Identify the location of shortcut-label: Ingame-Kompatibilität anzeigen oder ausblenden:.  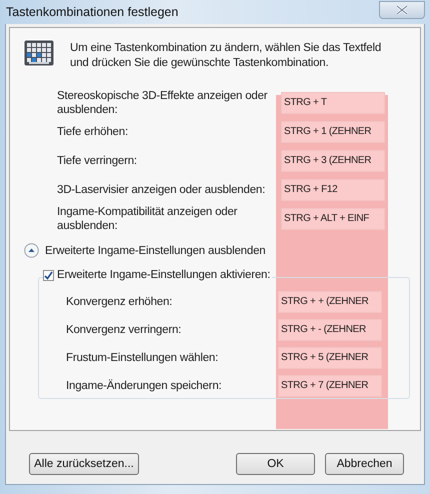
(147, 218).